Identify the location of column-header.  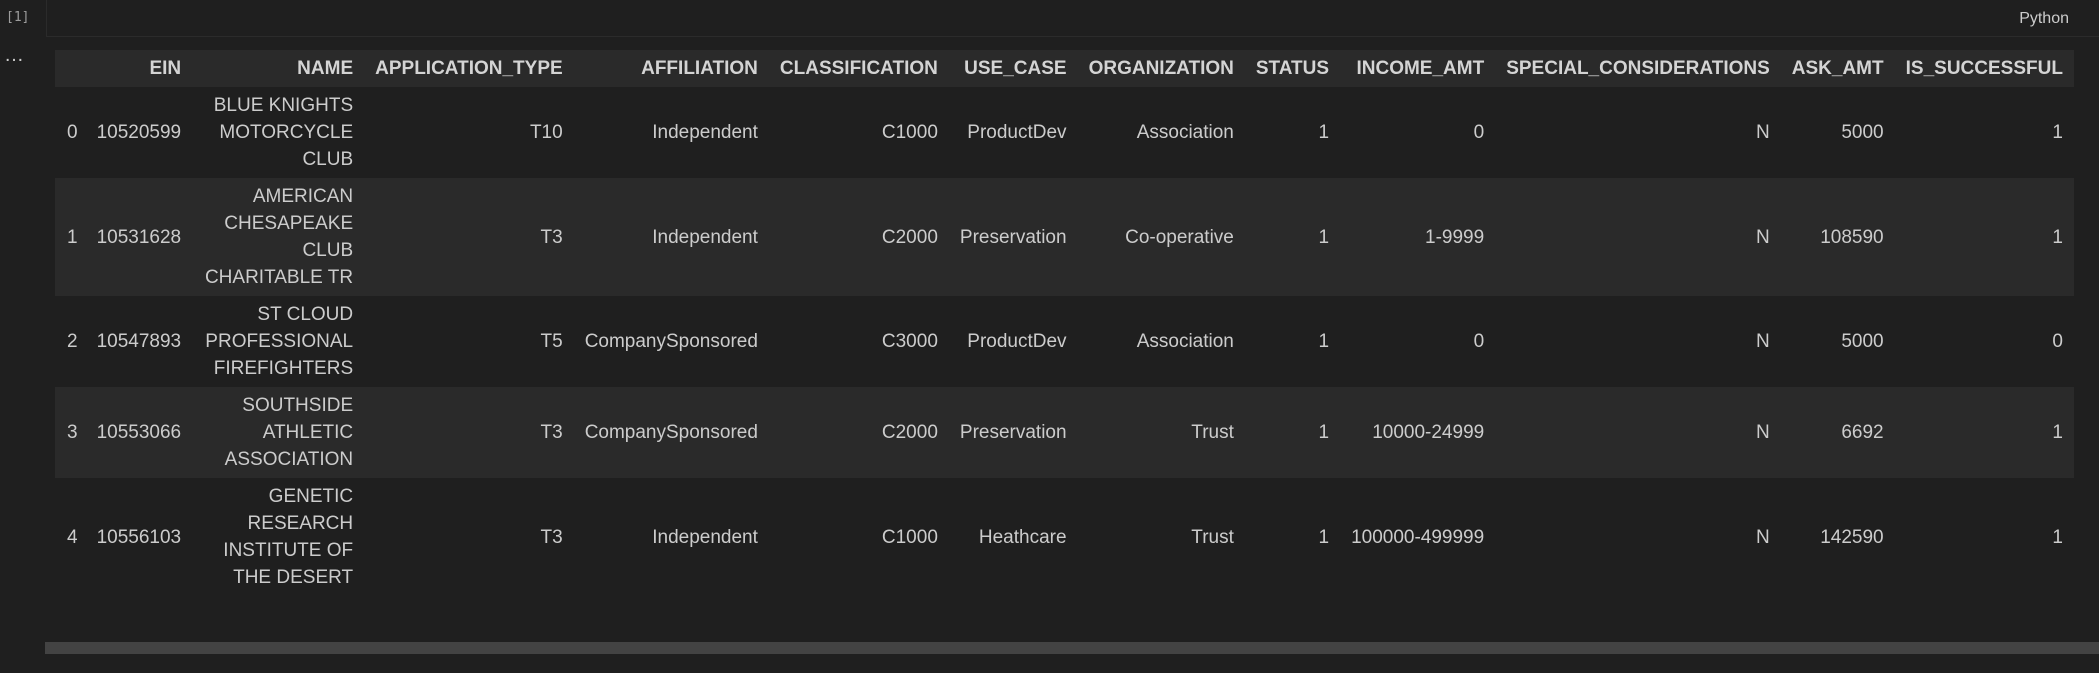
(70, 68).